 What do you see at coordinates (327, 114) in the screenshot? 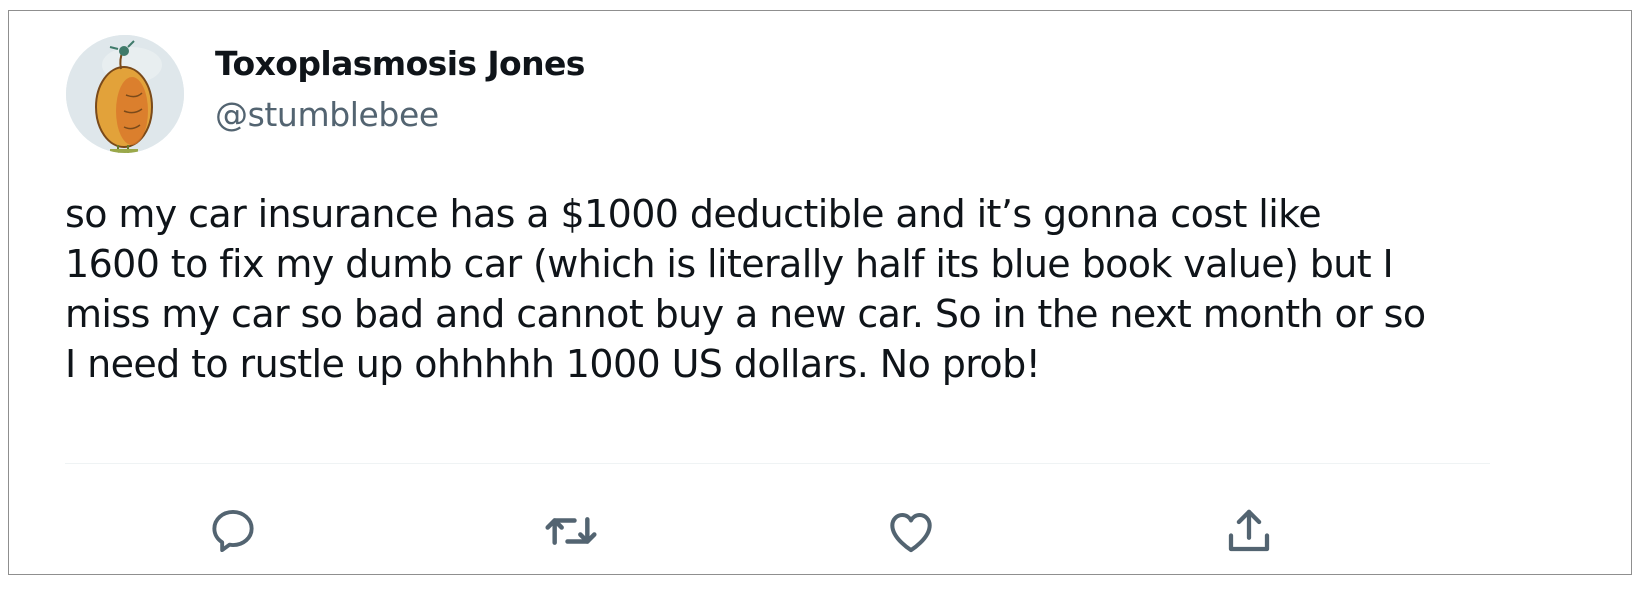
I see `user-handle: @stumblebee` at bounding box center [327, 114].